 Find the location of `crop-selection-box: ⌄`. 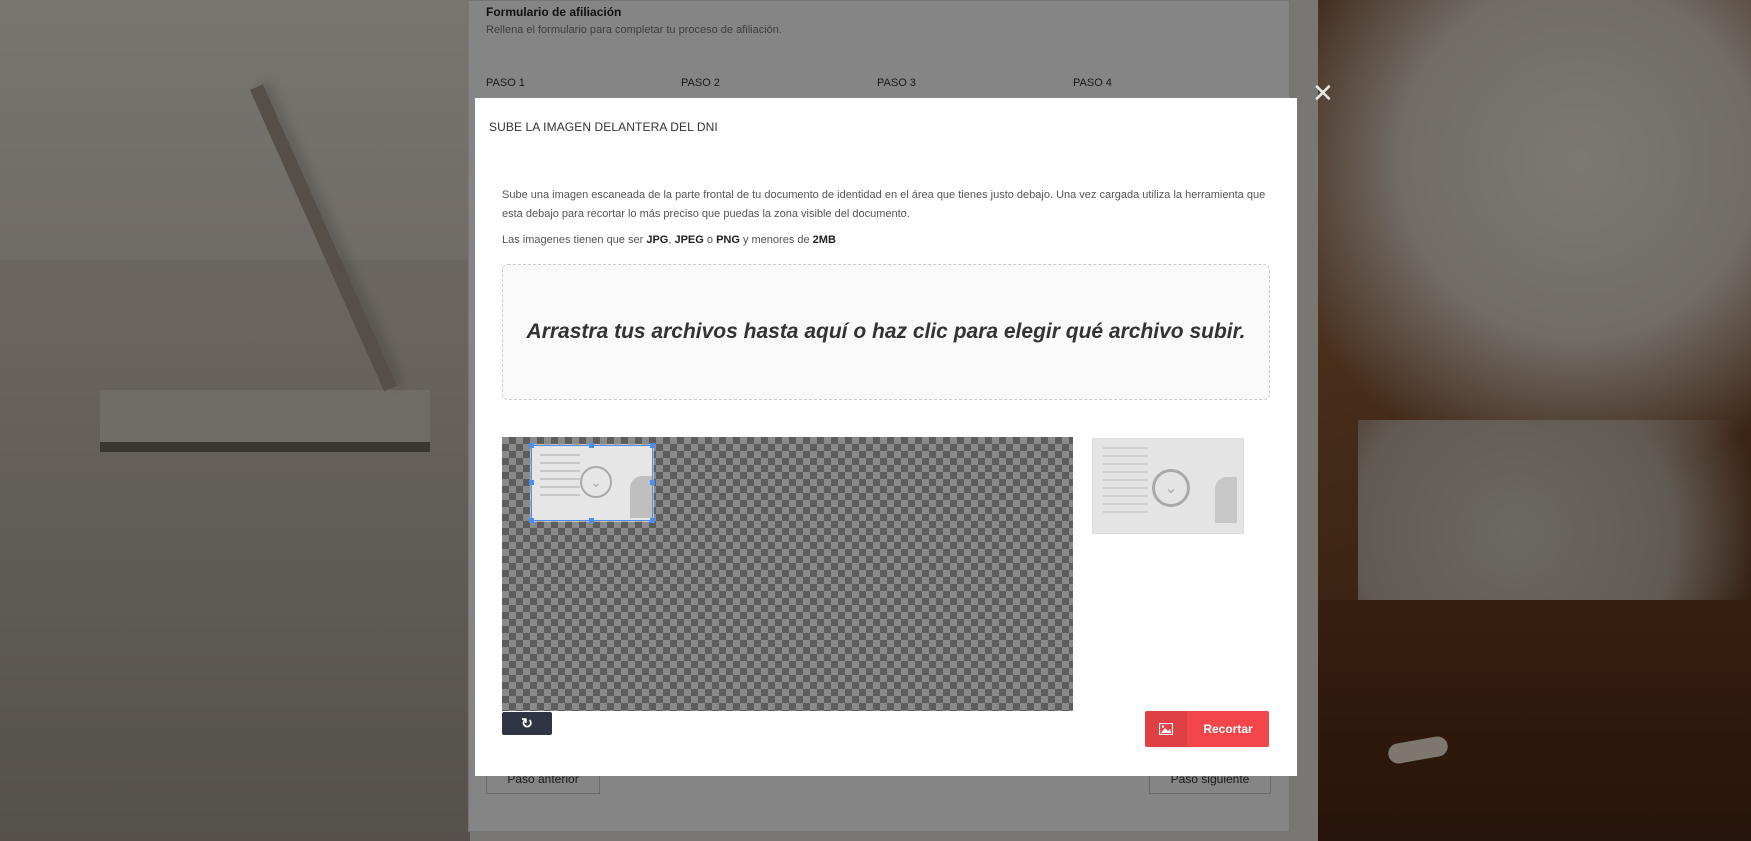

crop-selection-box: ⌄ is located at coordinates (592, 483).